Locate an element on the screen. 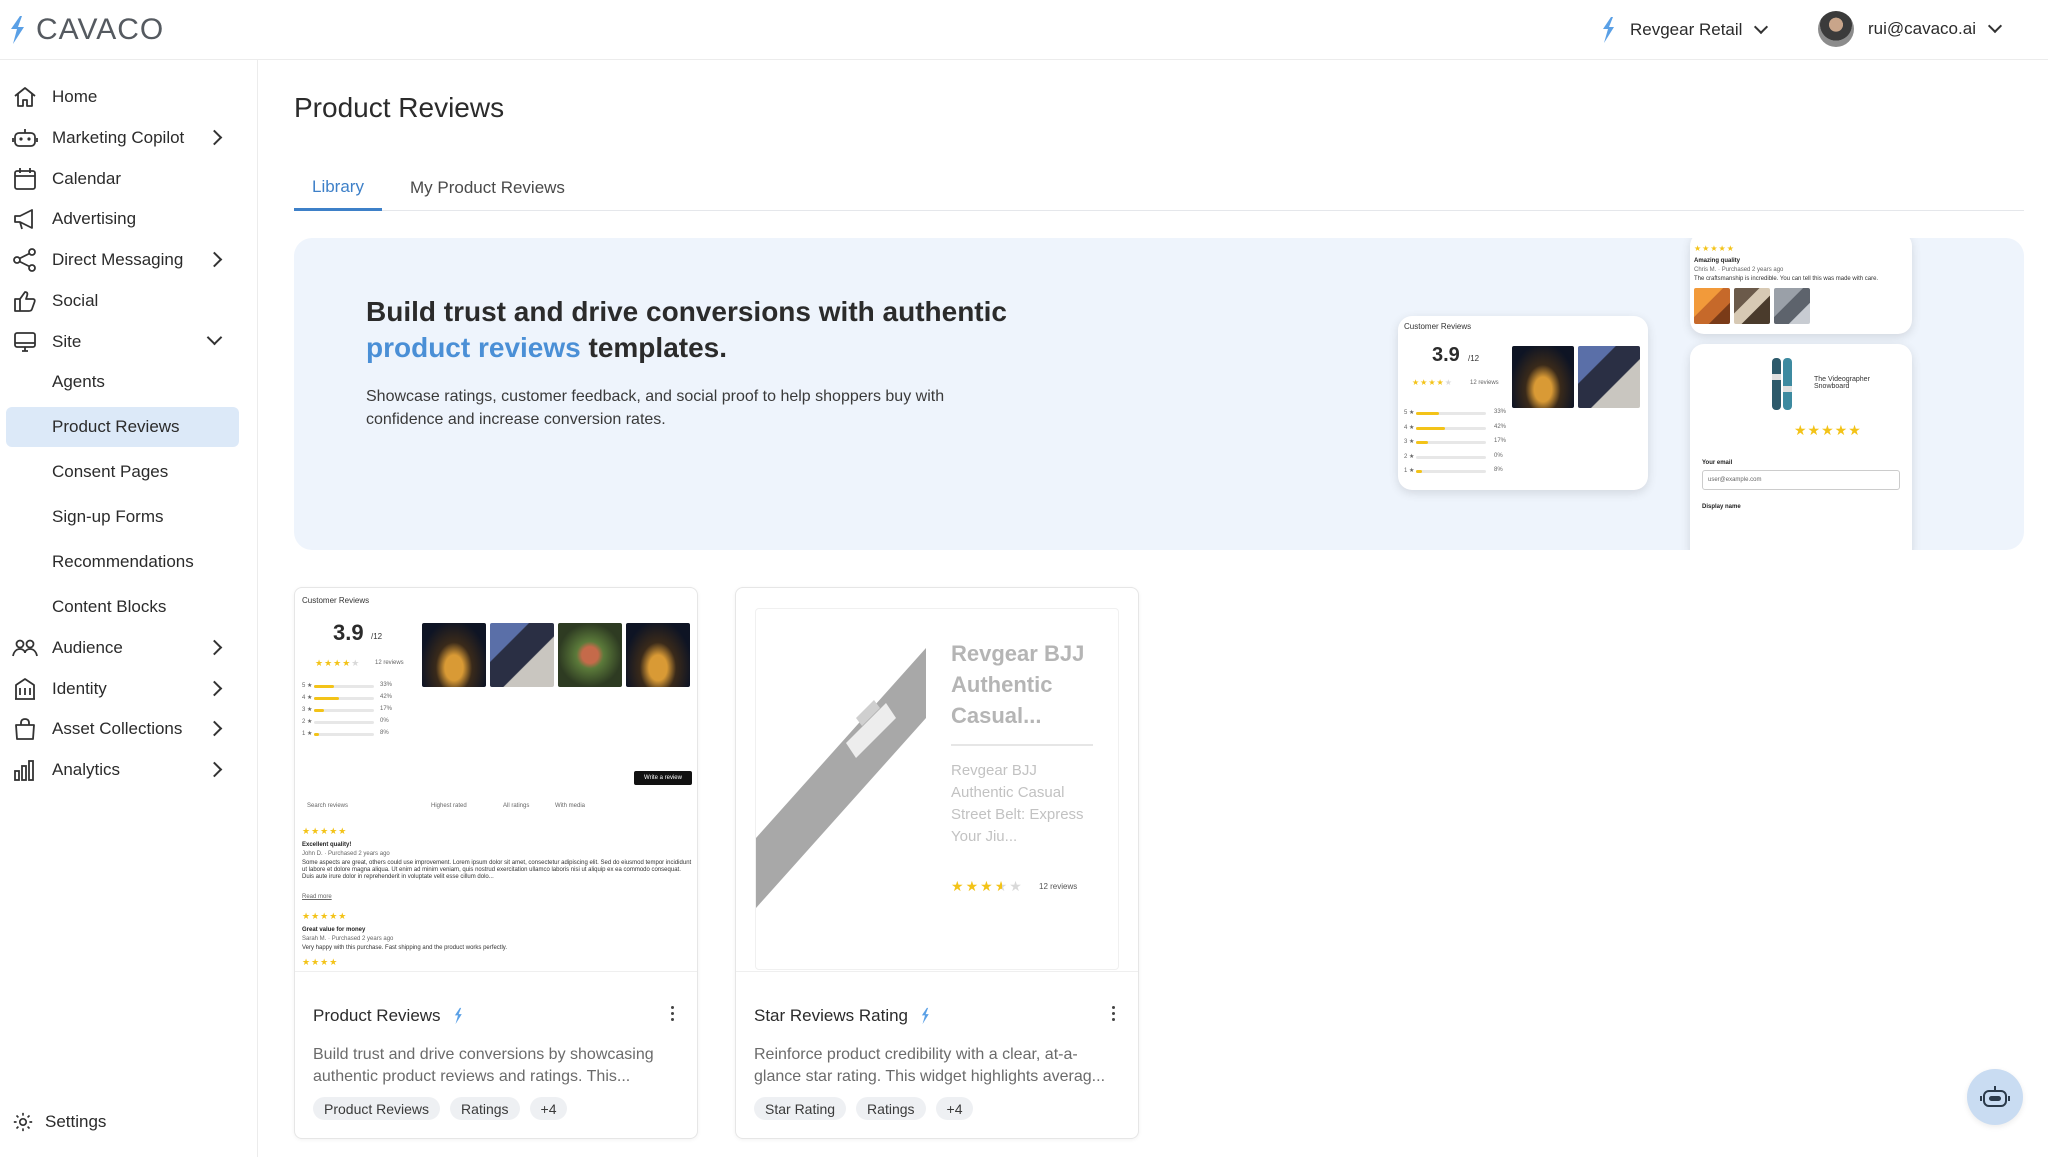 Image resolution: width=2048 pixels, height=1157 pixels. sidebar-item-settings: Settings is located at coordinates (129, 1122).